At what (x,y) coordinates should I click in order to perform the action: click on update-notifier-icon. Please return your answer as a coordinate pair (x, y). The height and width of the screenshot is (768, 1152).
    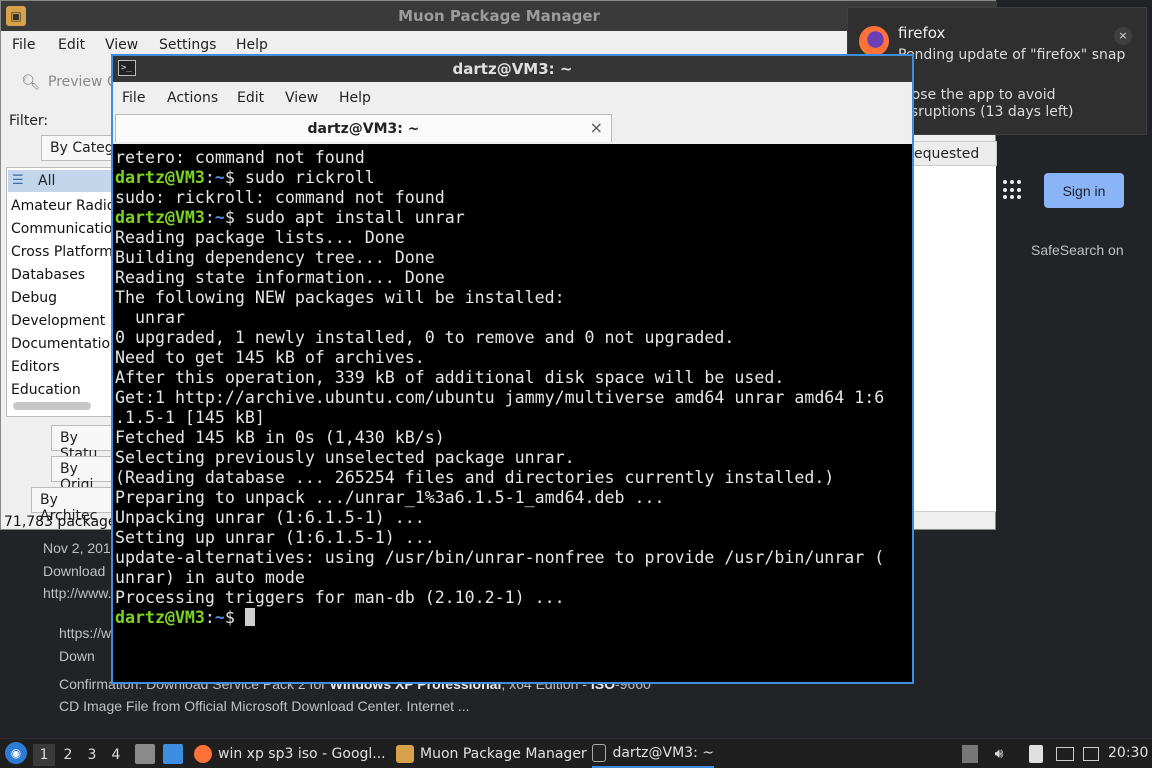
    Looking at the image, I should click on (970, 754).